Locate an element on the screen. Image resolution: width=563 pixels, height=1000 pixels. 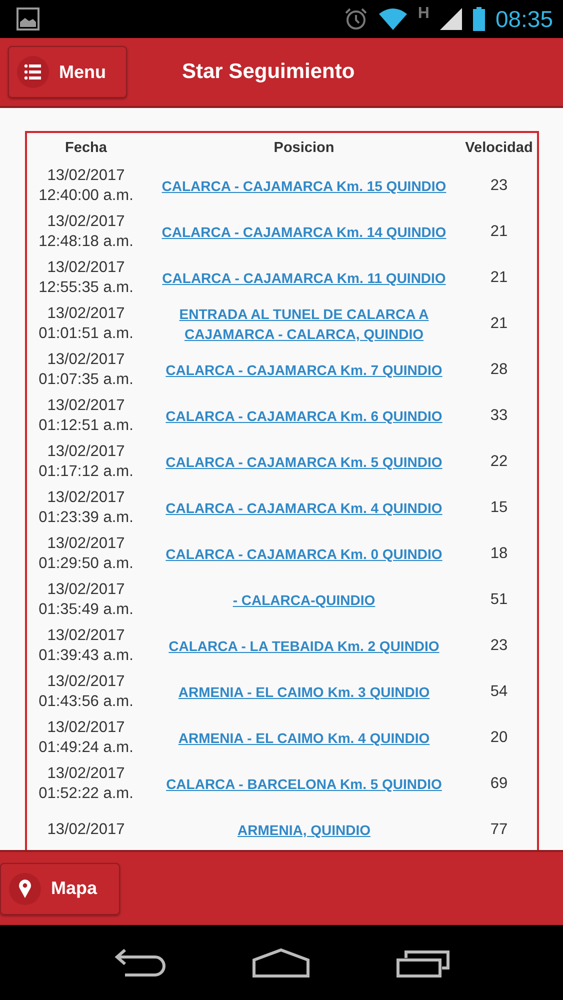
position-link: CALARCA - CAJAMARCA Km. 0 QUINDIO is located at coordinates (304, 554).